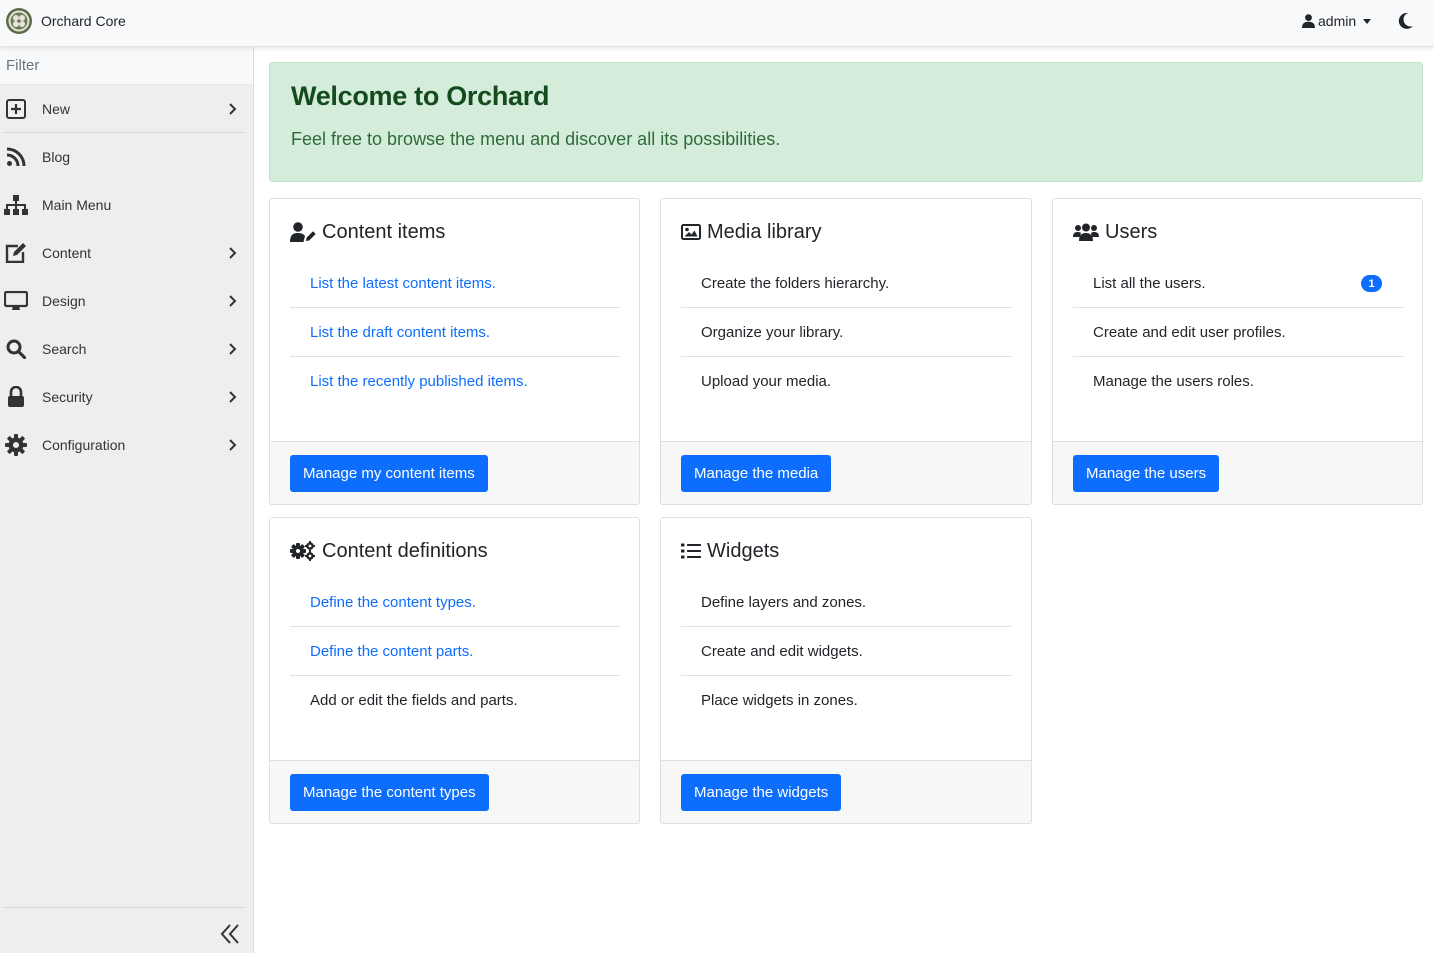 The image size is (1434, 953). I want to click on list-item: Place widgets in zones., so click(779, 700).